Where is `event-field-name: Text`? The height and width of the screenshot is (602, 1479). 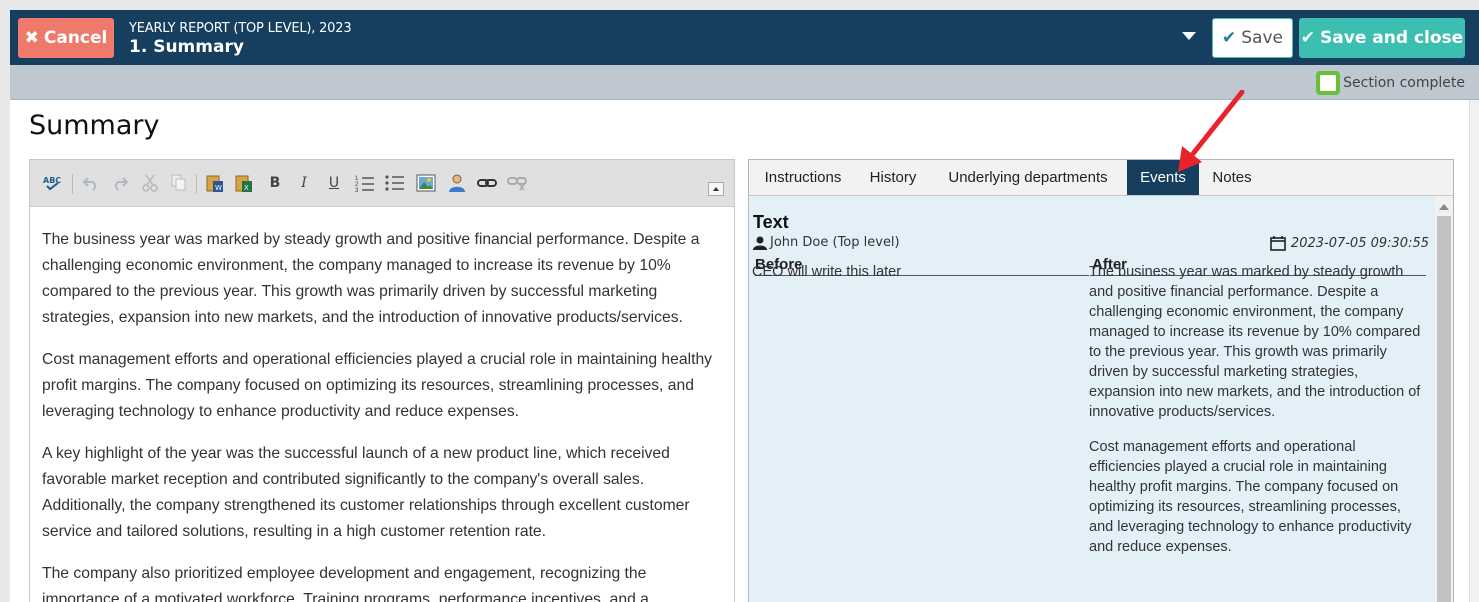 event-field-name: Text is located at coordinates (771, 222).